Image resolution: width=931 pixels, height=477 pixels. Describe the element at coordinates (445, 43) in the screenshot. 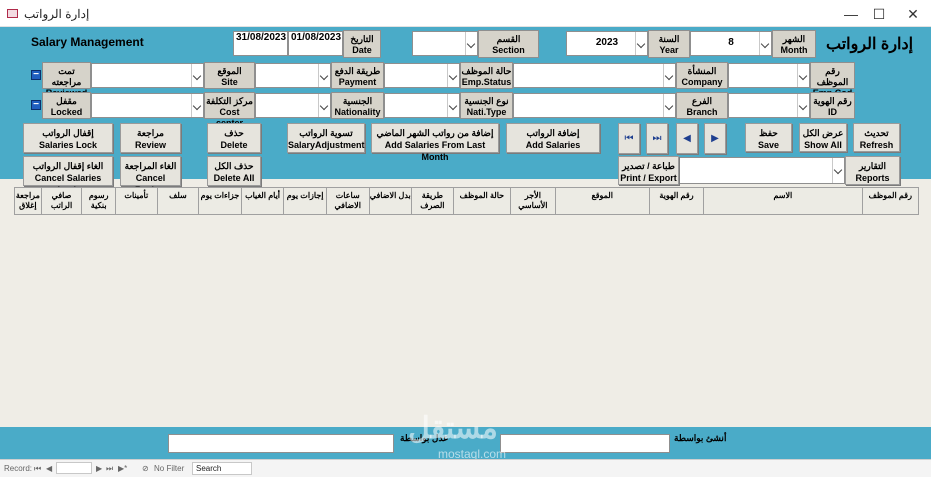

I see `section-select` at that location.